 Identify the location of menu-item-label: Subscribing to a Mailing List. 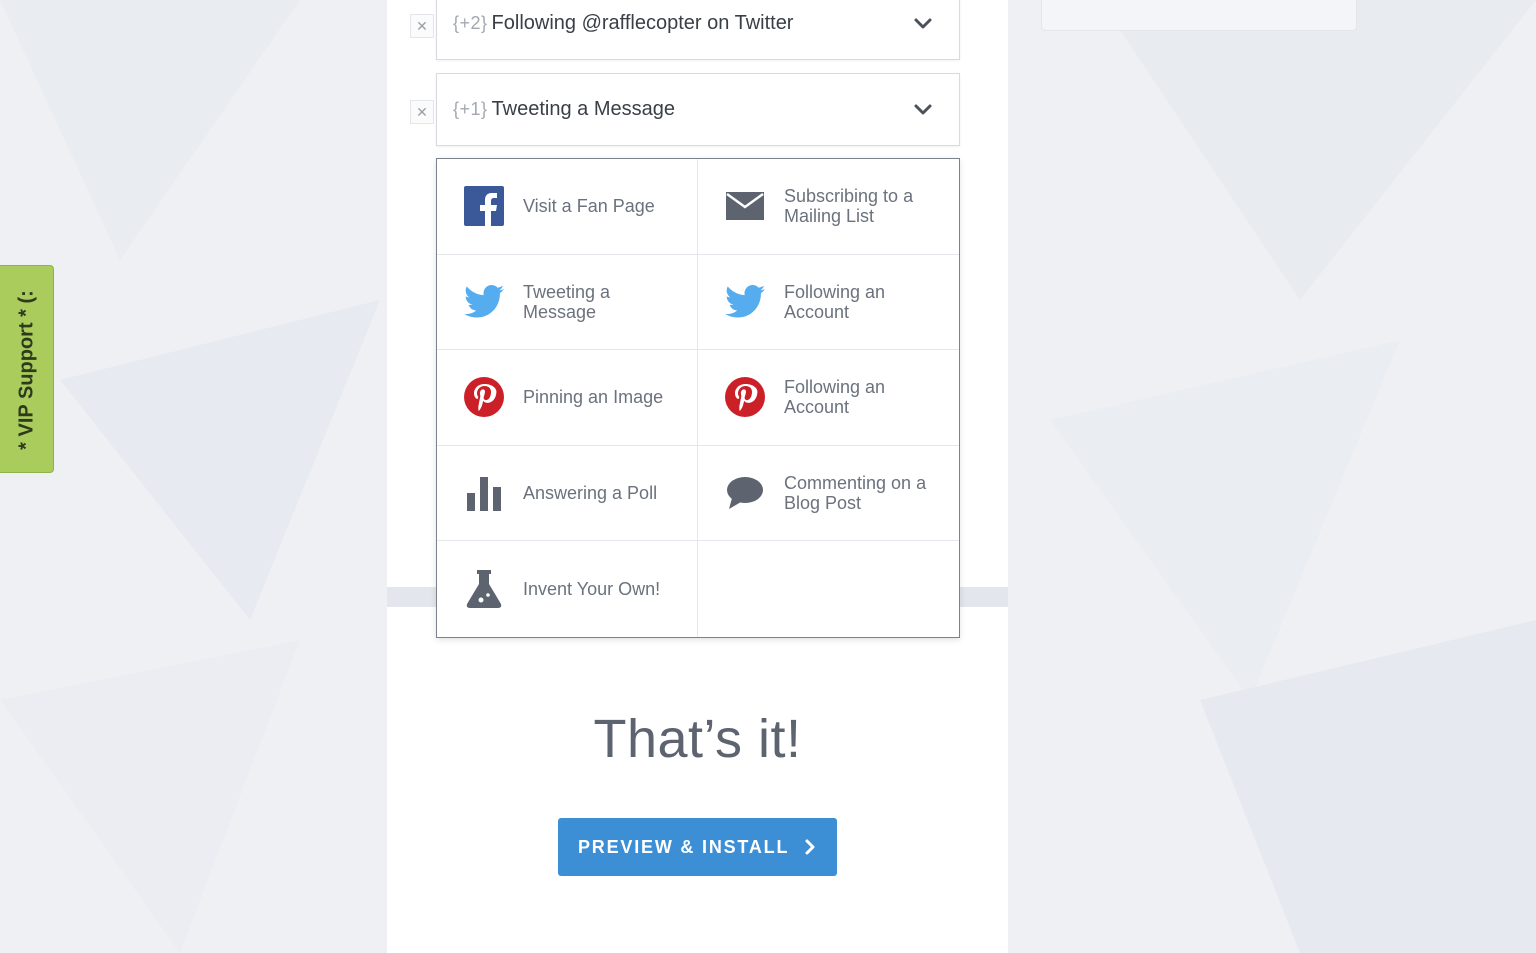
(849, 206).